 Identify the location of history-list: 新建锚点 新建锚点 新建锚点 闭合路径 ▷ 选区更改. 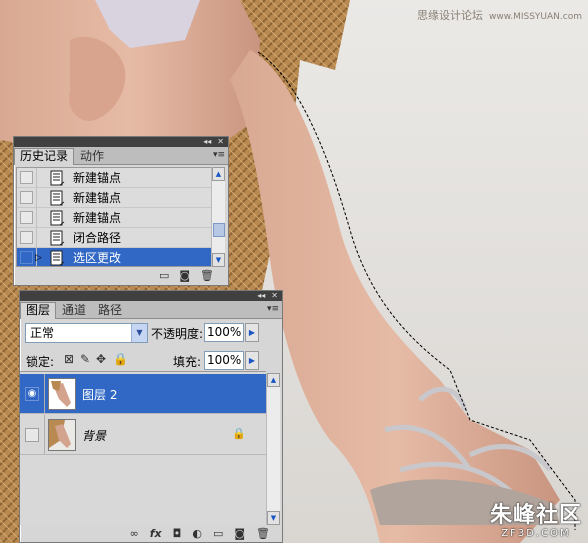
(114, 217).